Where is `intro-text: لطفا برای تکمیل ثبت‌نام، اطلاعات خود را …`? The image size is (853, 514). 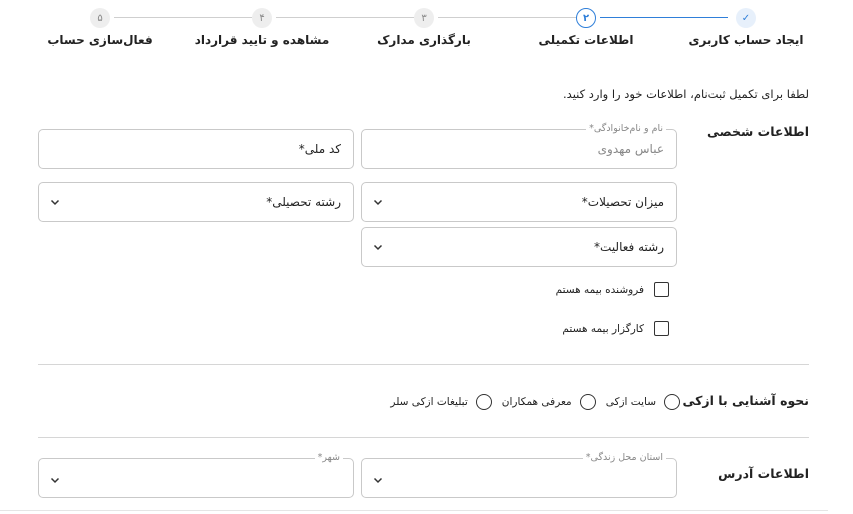
intro-text: لطفا برای تکمیل ثبت‌نام، اطلاعات خود را … is located at coordinates (686, 94).